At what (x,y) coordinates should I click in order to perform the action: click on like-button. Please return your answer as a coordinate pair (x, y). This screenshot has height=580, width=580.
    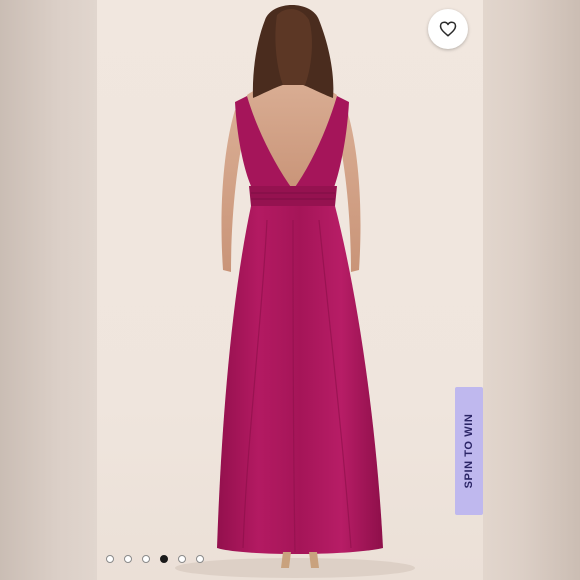
    Looking at the image, I should click on (448, 29).